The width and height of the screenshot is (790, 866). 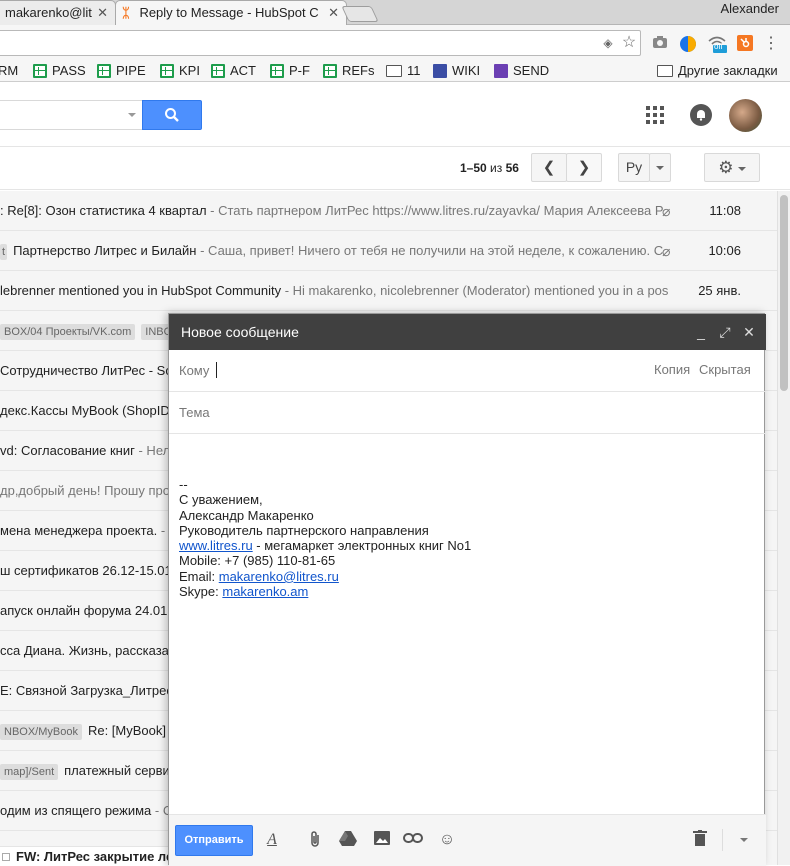 I want to click on bookmark-folder-11: 11, so click(x=403, y=70).